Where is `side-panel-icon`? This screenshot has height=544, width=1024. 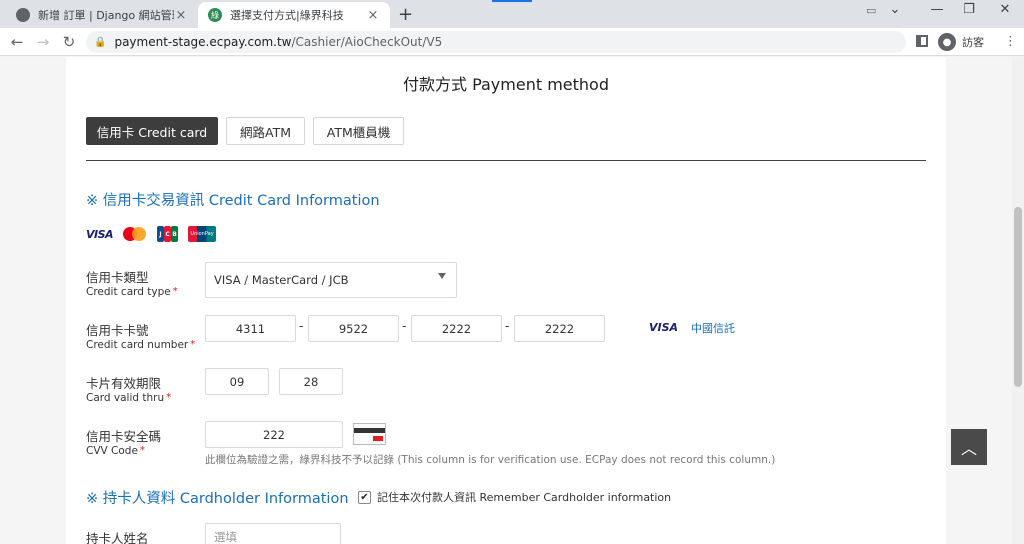 side-panel-icon is located at coordinates (922, 41).